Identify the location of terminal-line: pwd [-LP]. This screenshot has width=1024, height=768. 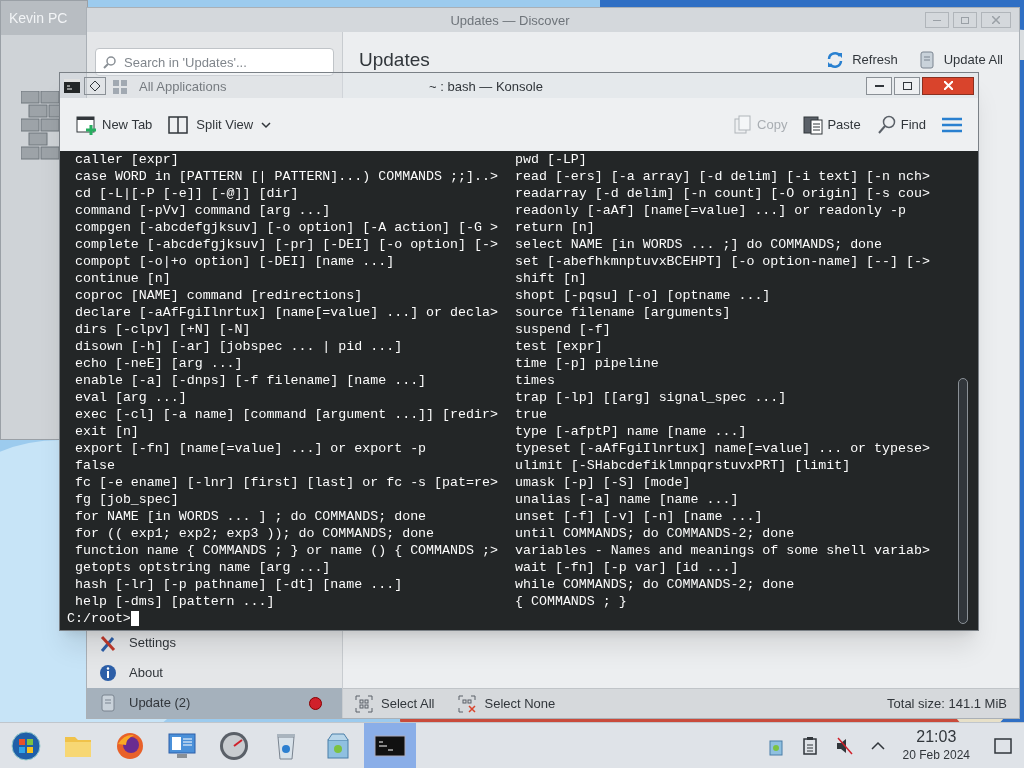
(551, 159).